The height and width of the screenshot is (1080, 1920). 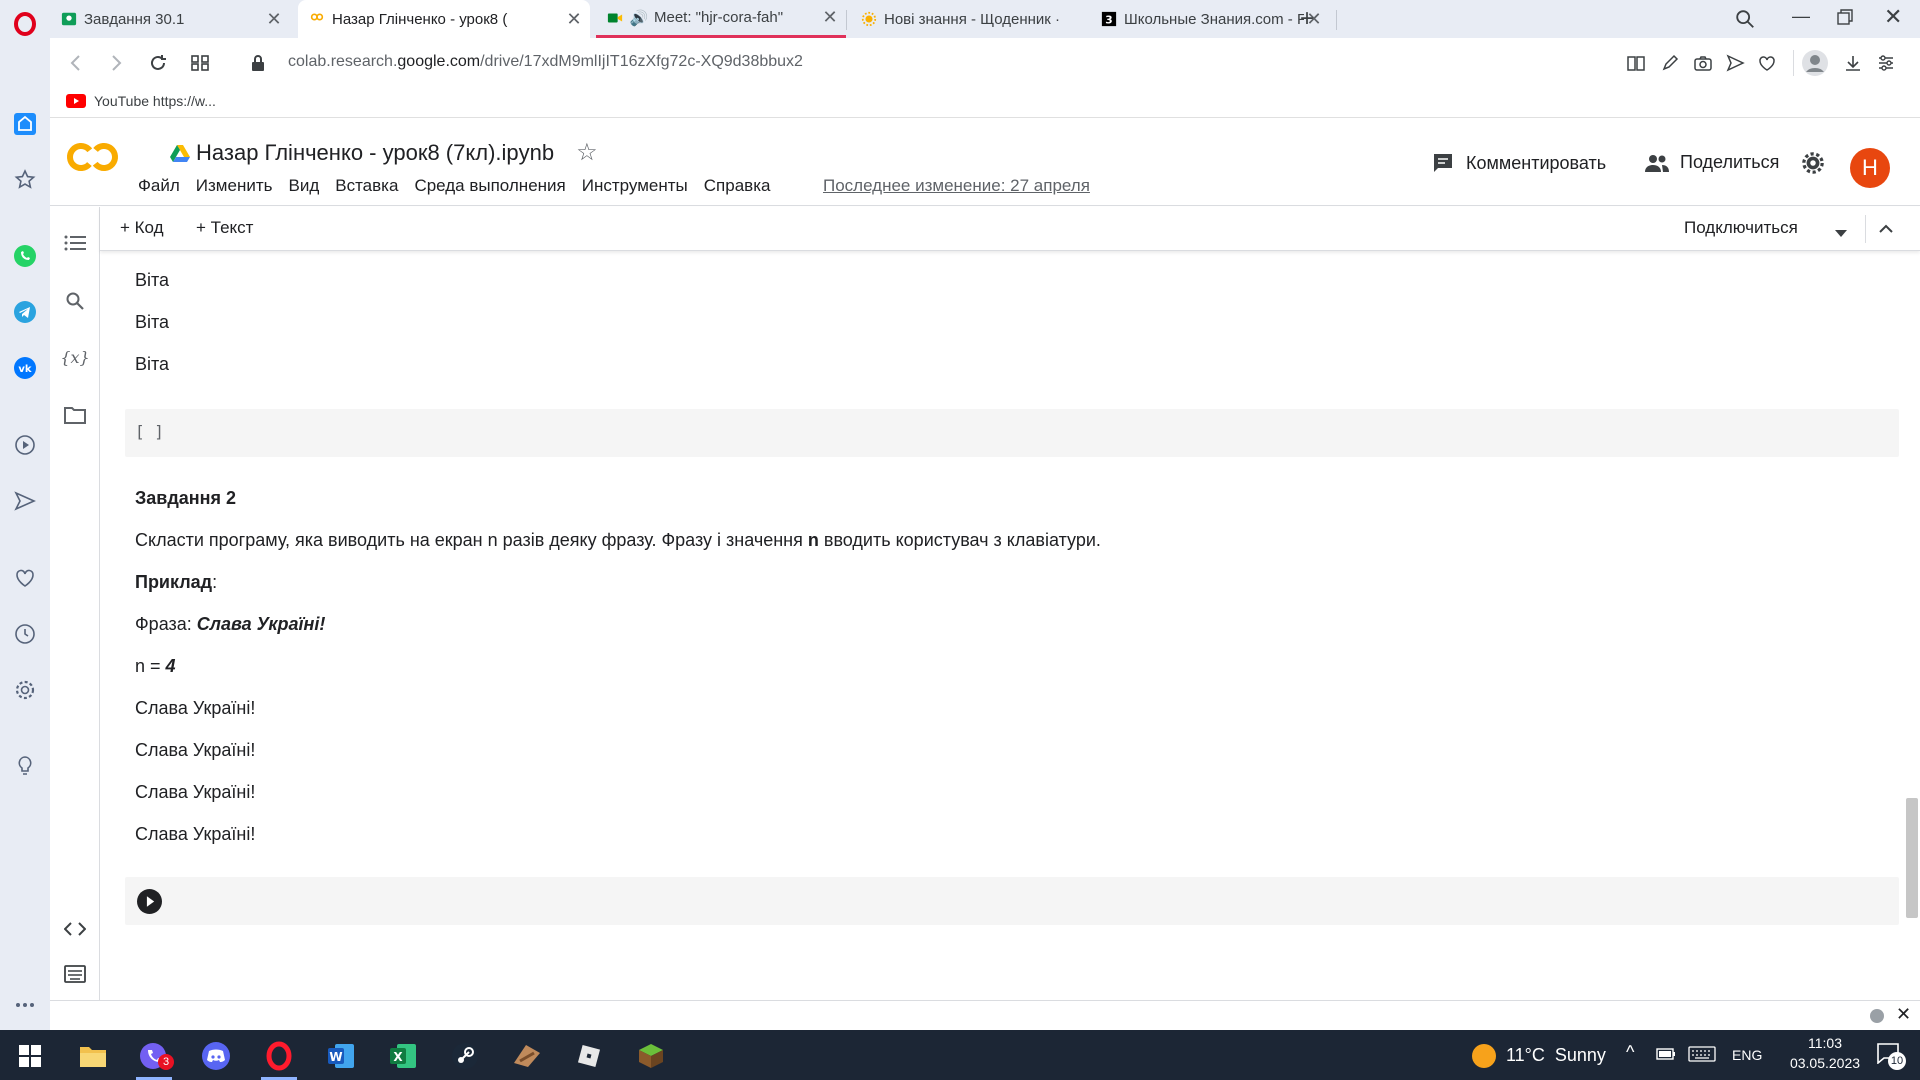 I want to click on user-avatar: Н, so click(x=1870, y=168).